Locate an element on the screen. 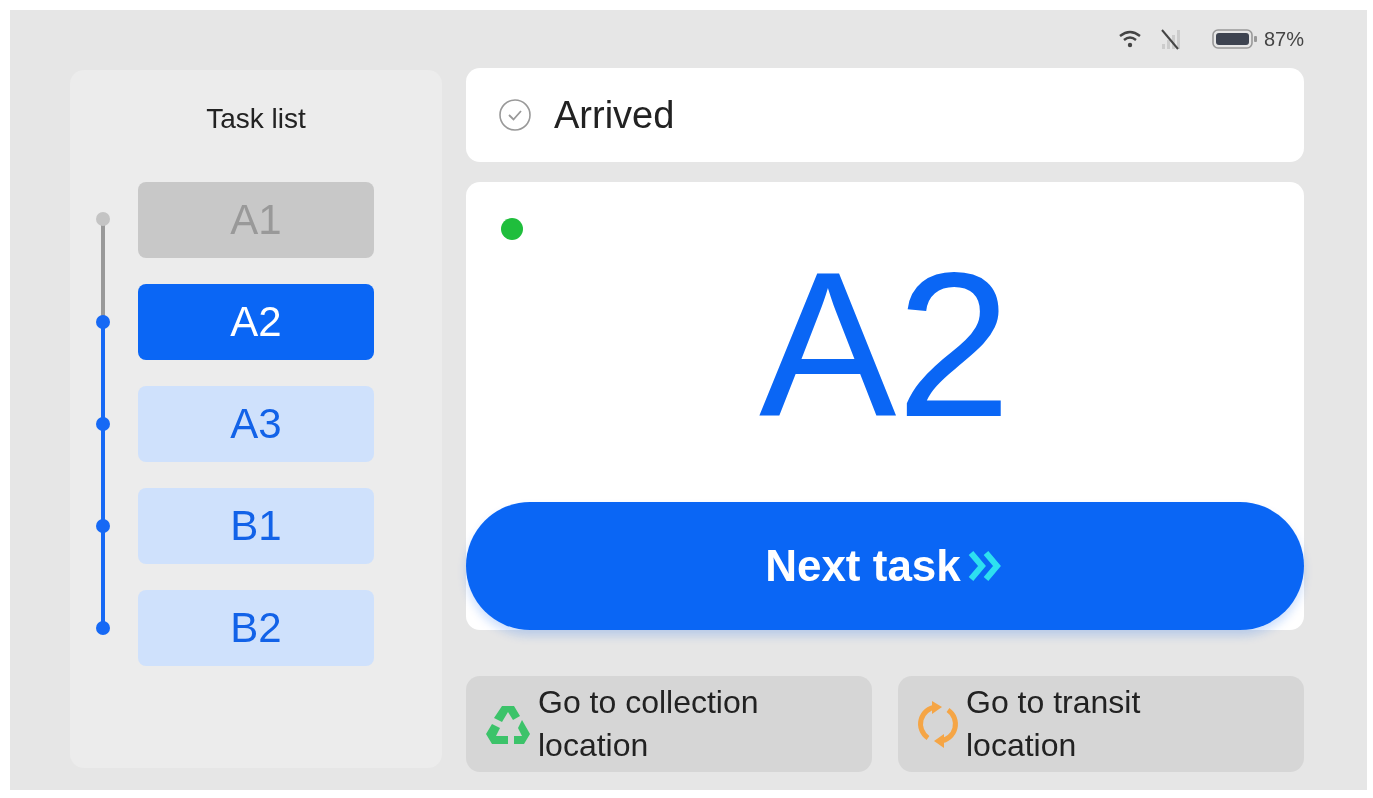  task-list-title: Task list is located at coordinates (256, 119).